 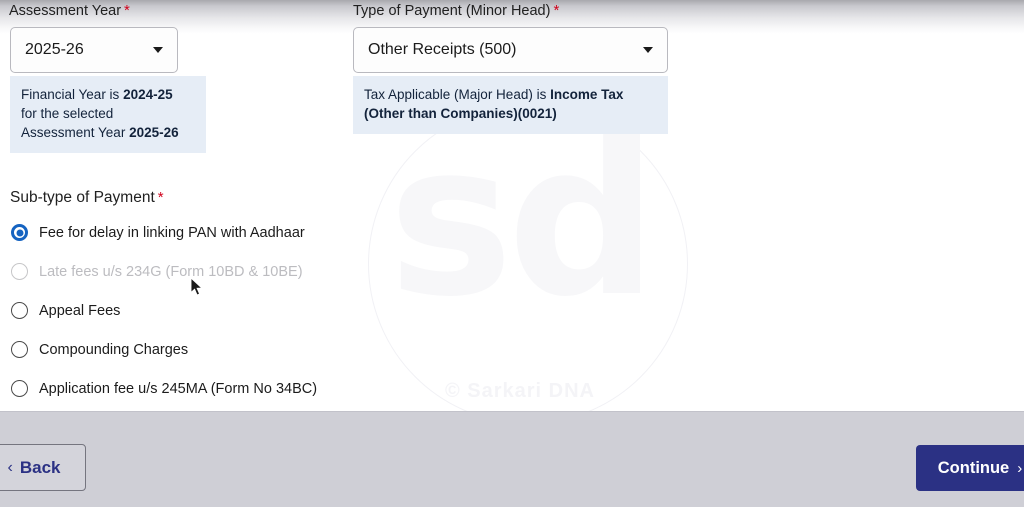 I want to click on radio-option-appeal-fees: Appeal Fees, so click(x=165, y=310).